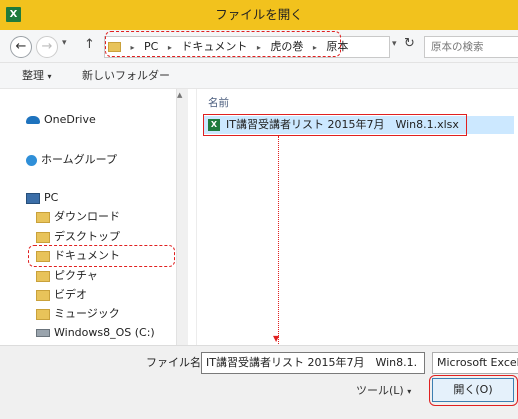 The height and width of the screenshot is (419, 518). I want to click on tools-button: ツール(L) ▾, so click(383, 391).